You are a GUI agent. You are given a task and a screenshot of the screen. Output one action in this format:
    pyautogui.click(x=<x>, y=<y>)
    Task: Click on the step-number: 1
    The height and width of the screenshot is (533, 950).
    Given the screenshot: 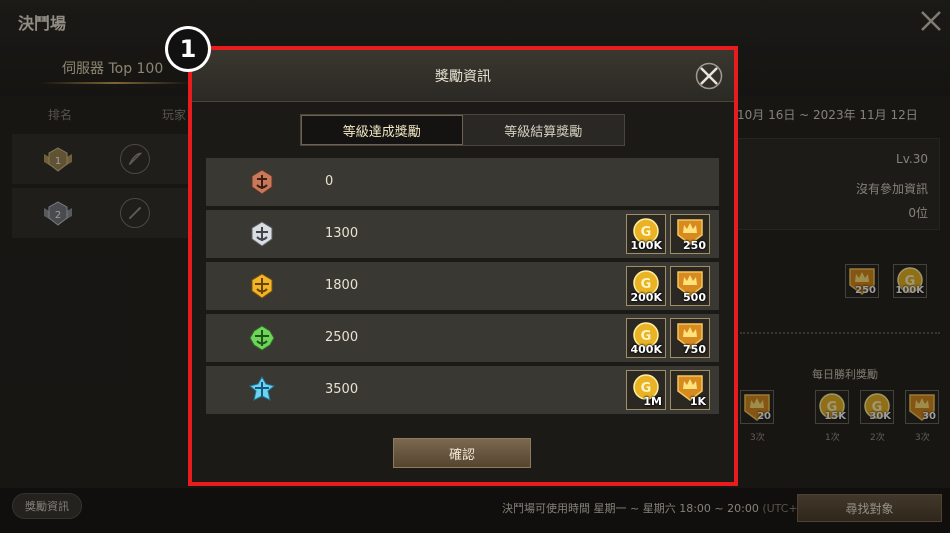 What is the action you would take?
    pyautogui.click(x=188, y=49)
    